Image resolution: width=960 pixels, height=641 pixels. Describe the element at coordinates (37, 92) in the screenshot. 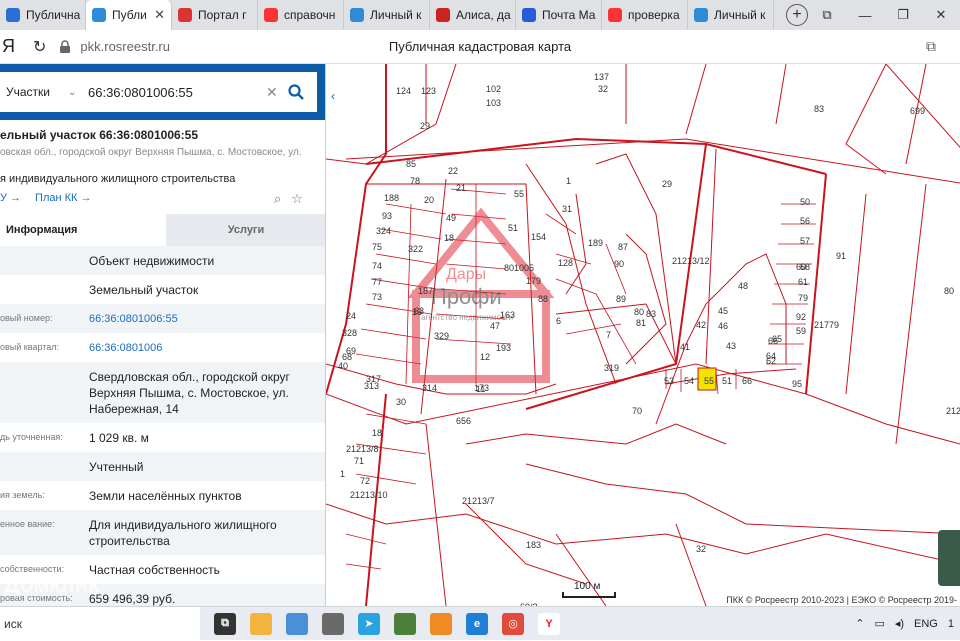

I see `search-type-select: Участки` at that location.